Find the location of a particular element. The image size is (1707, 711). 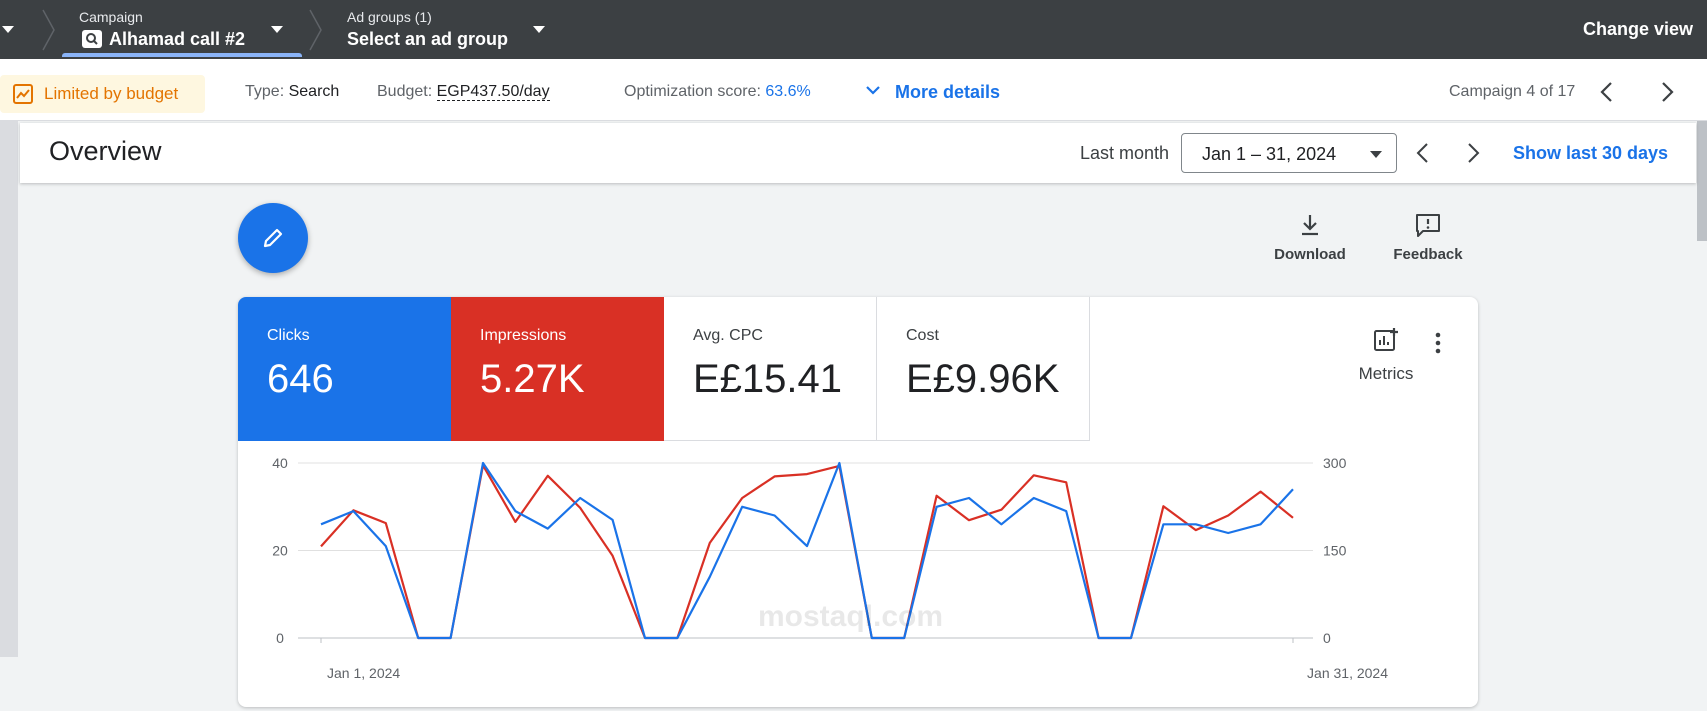

type-label: Type: is located at coordinates (265, 91).